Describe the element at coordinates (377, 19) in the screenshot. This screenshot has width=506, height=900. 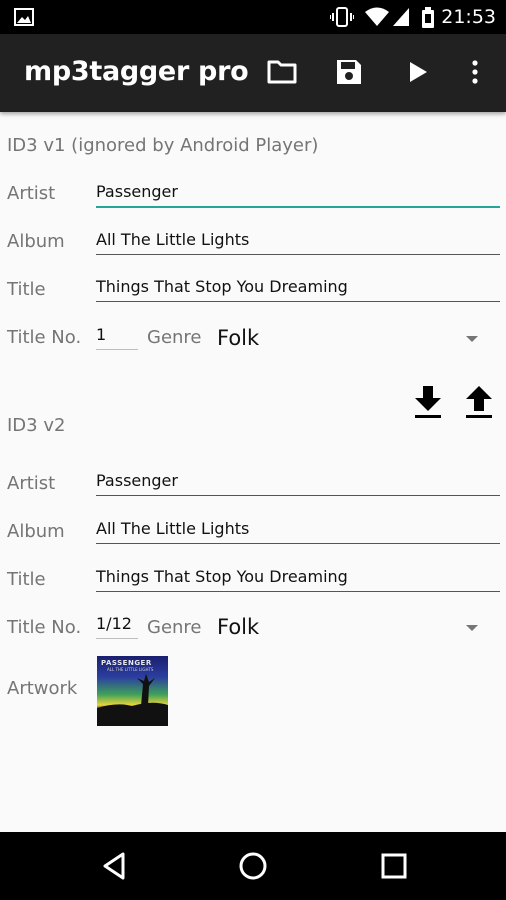
I see `wifi-icon` at that location.